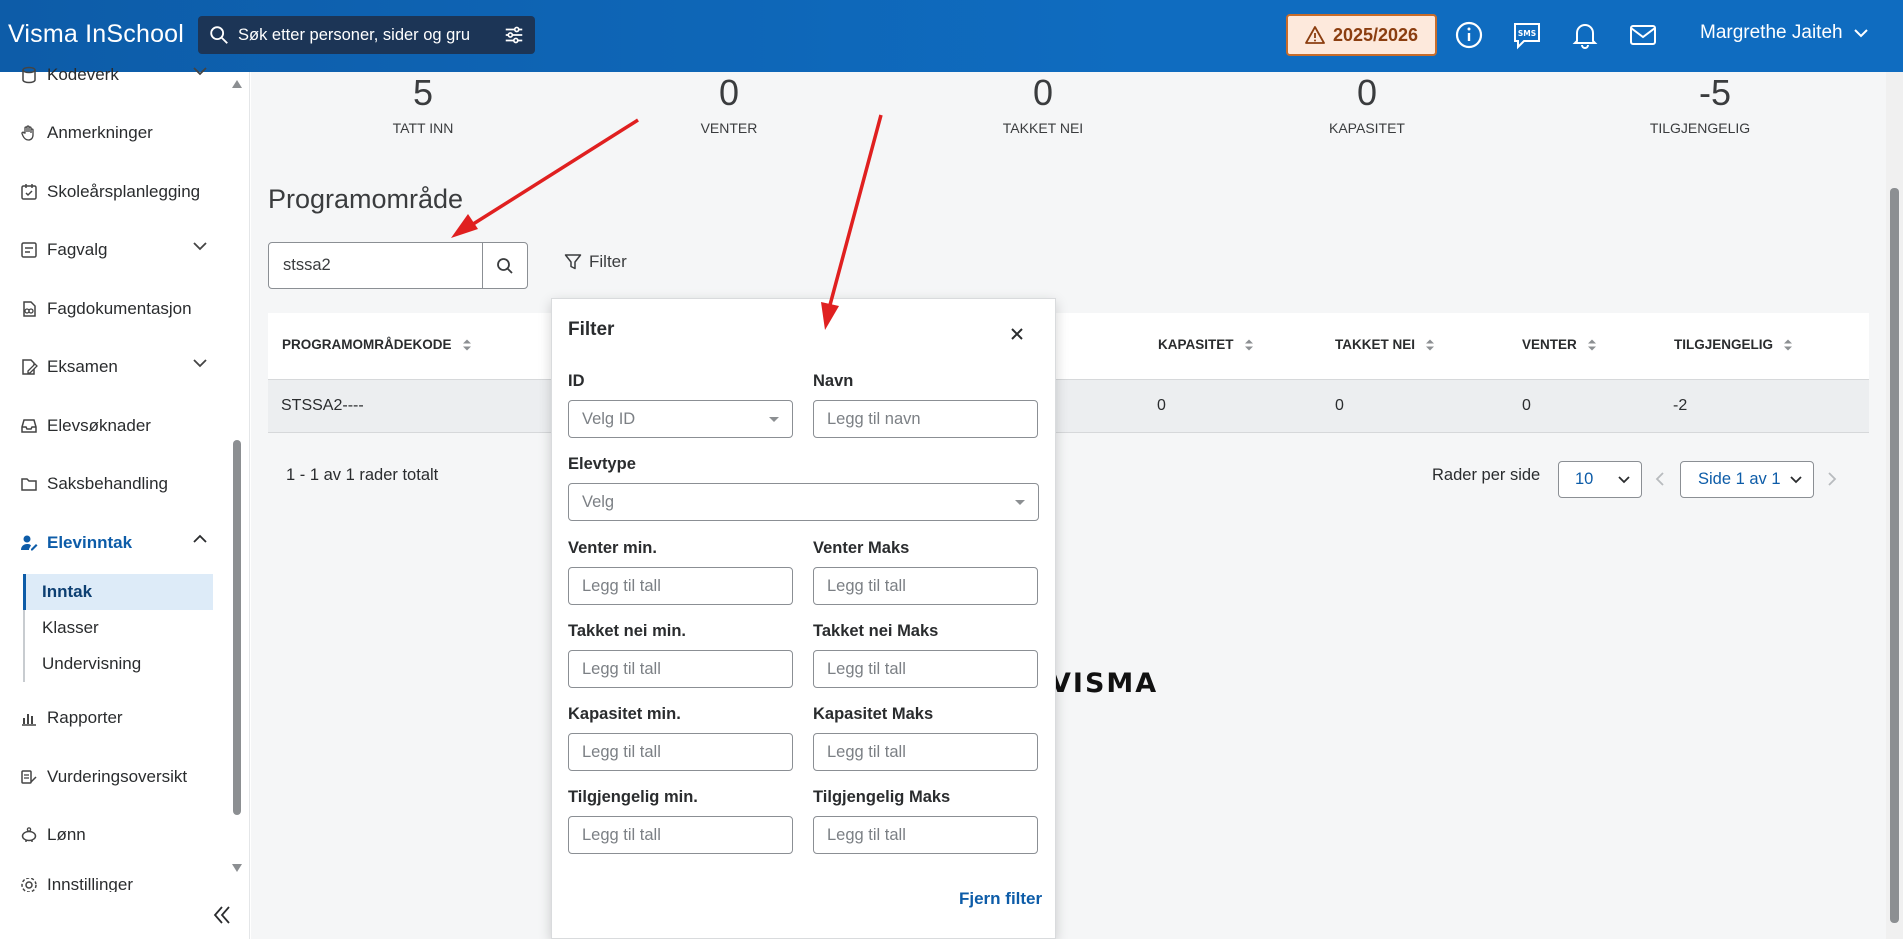  I want to click on sidebar-item-eksamen: Eksamen, so click(115, 367).